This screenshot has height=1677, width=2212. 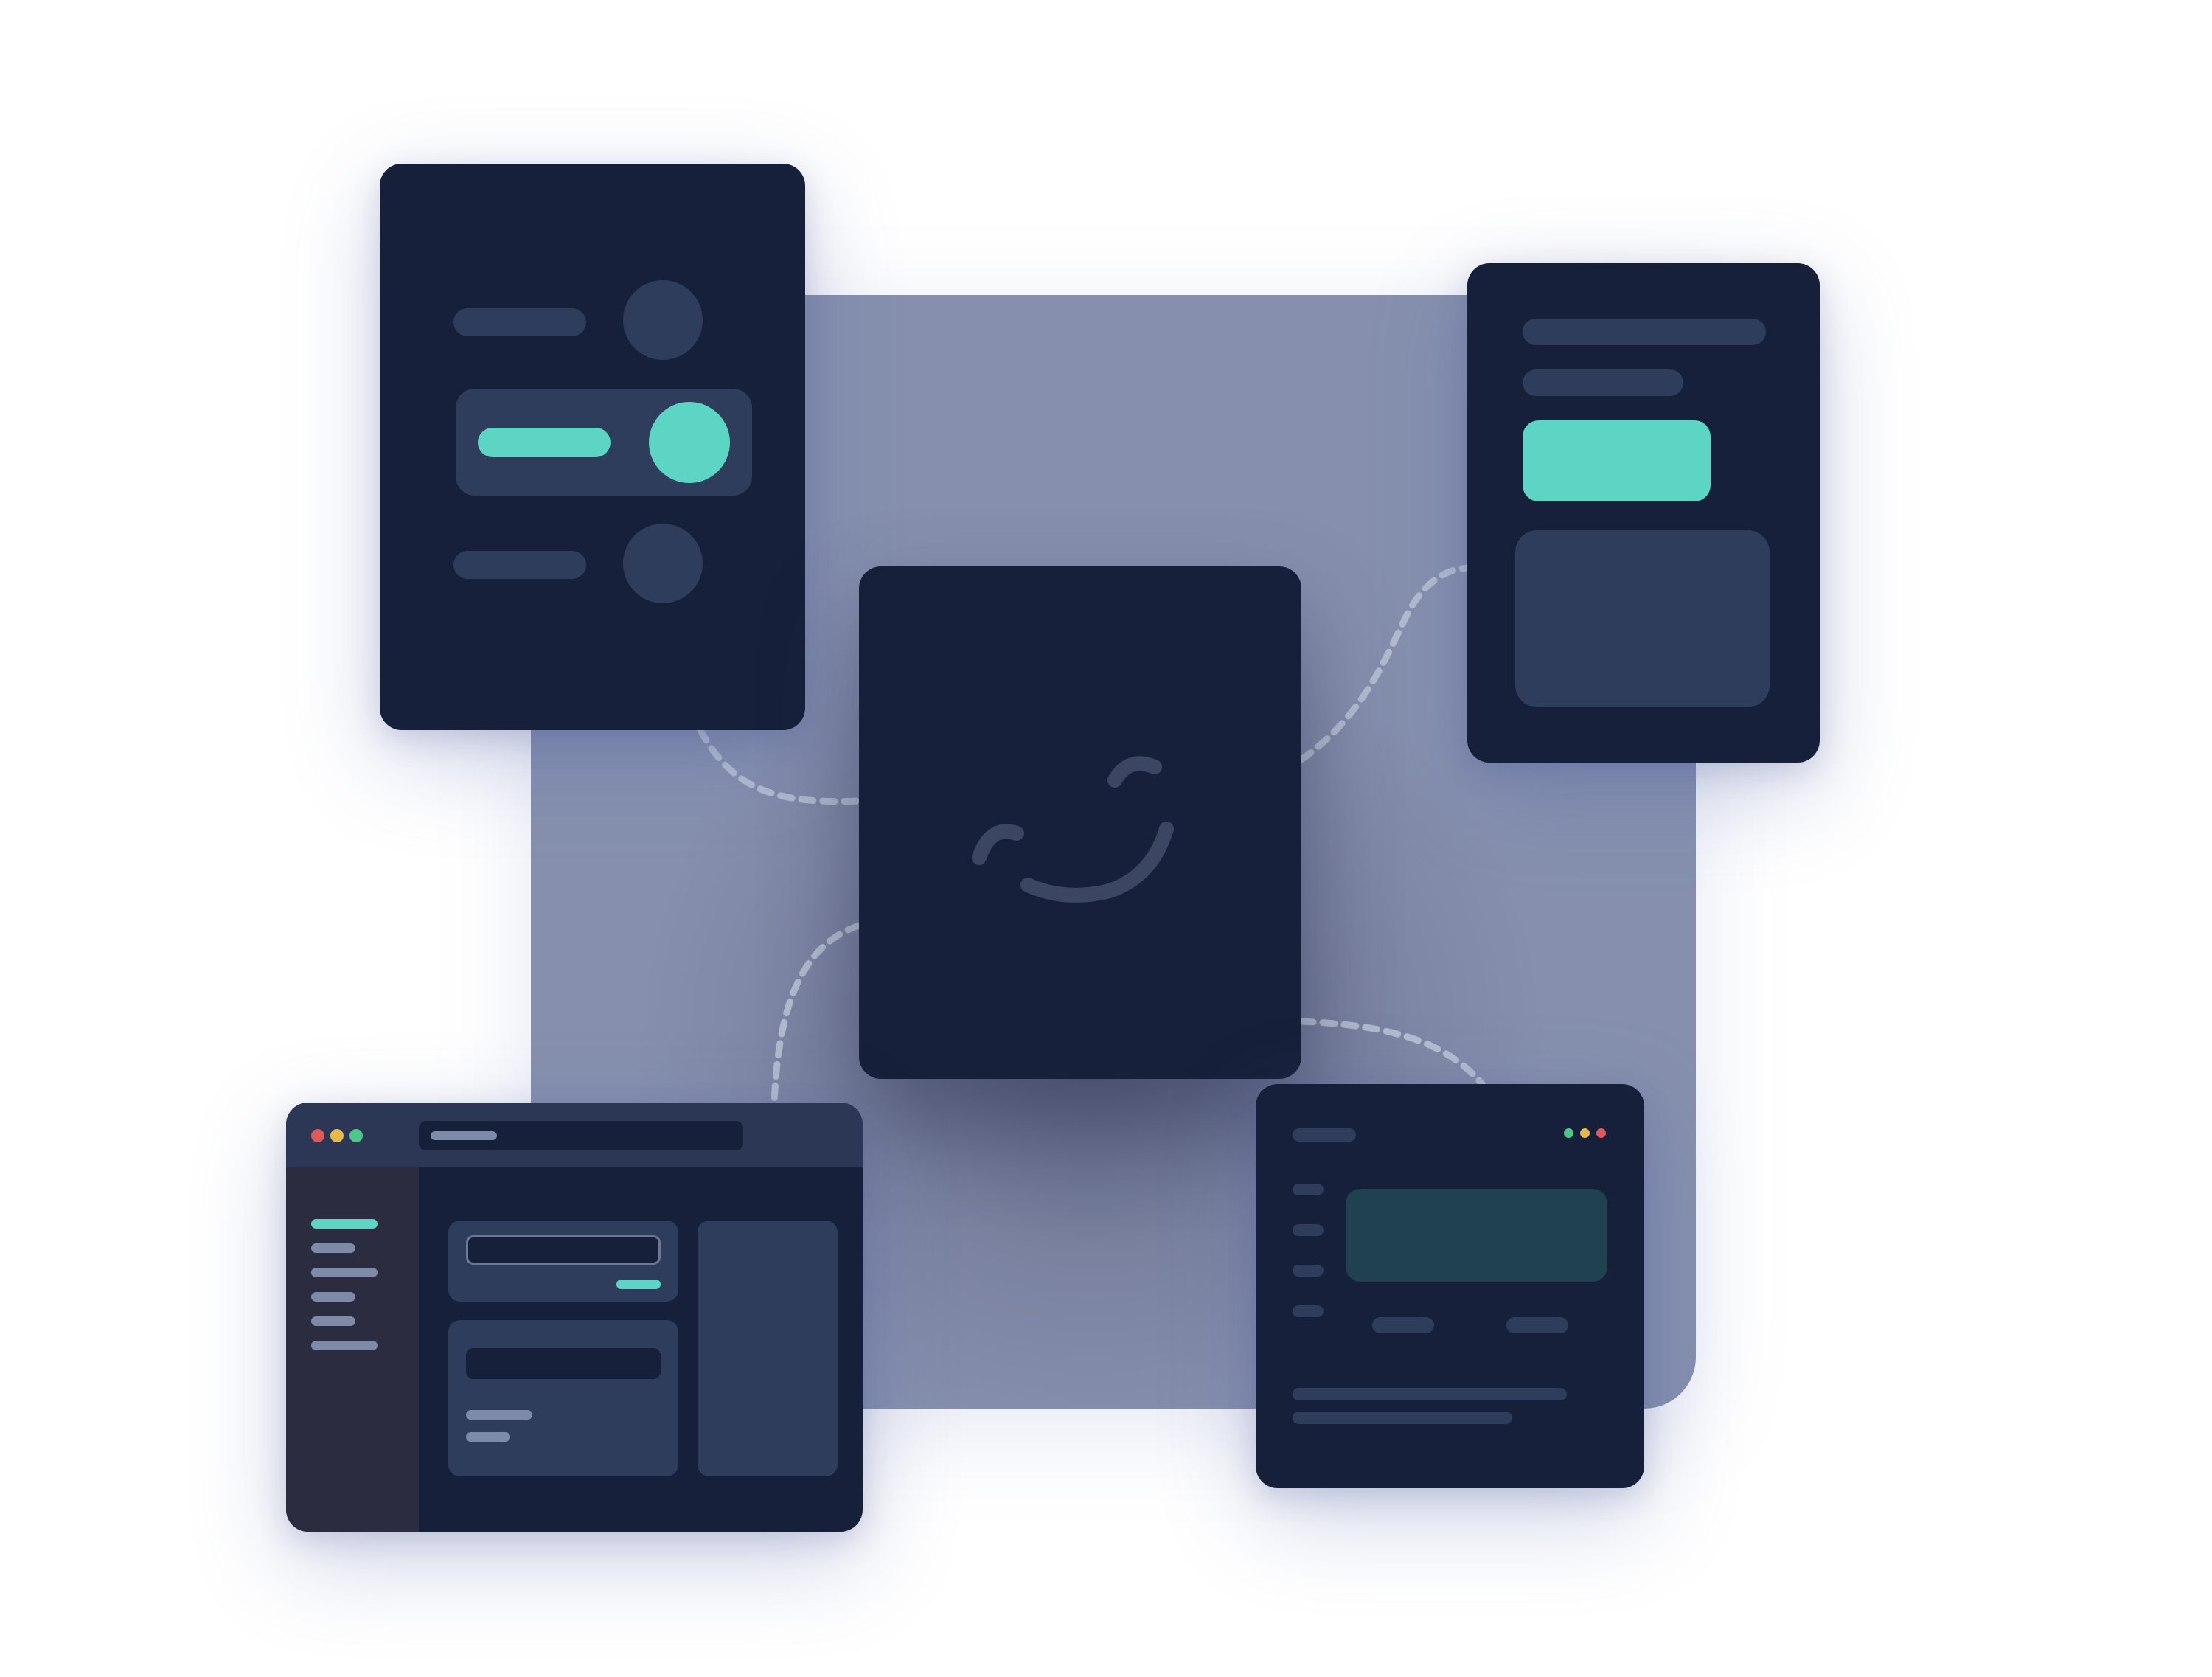 I want to click on setting-row-highlighted, so click(x=604, y=442).